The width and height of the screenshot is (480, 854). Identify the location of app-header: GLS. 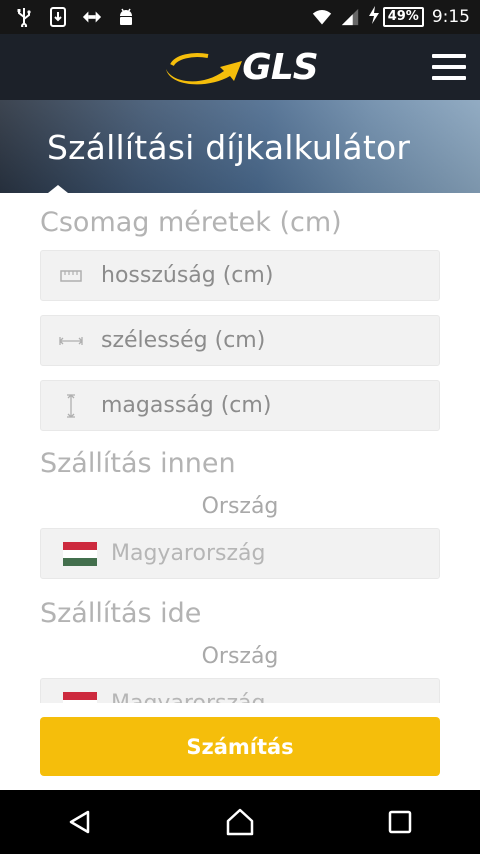
(240, 67).